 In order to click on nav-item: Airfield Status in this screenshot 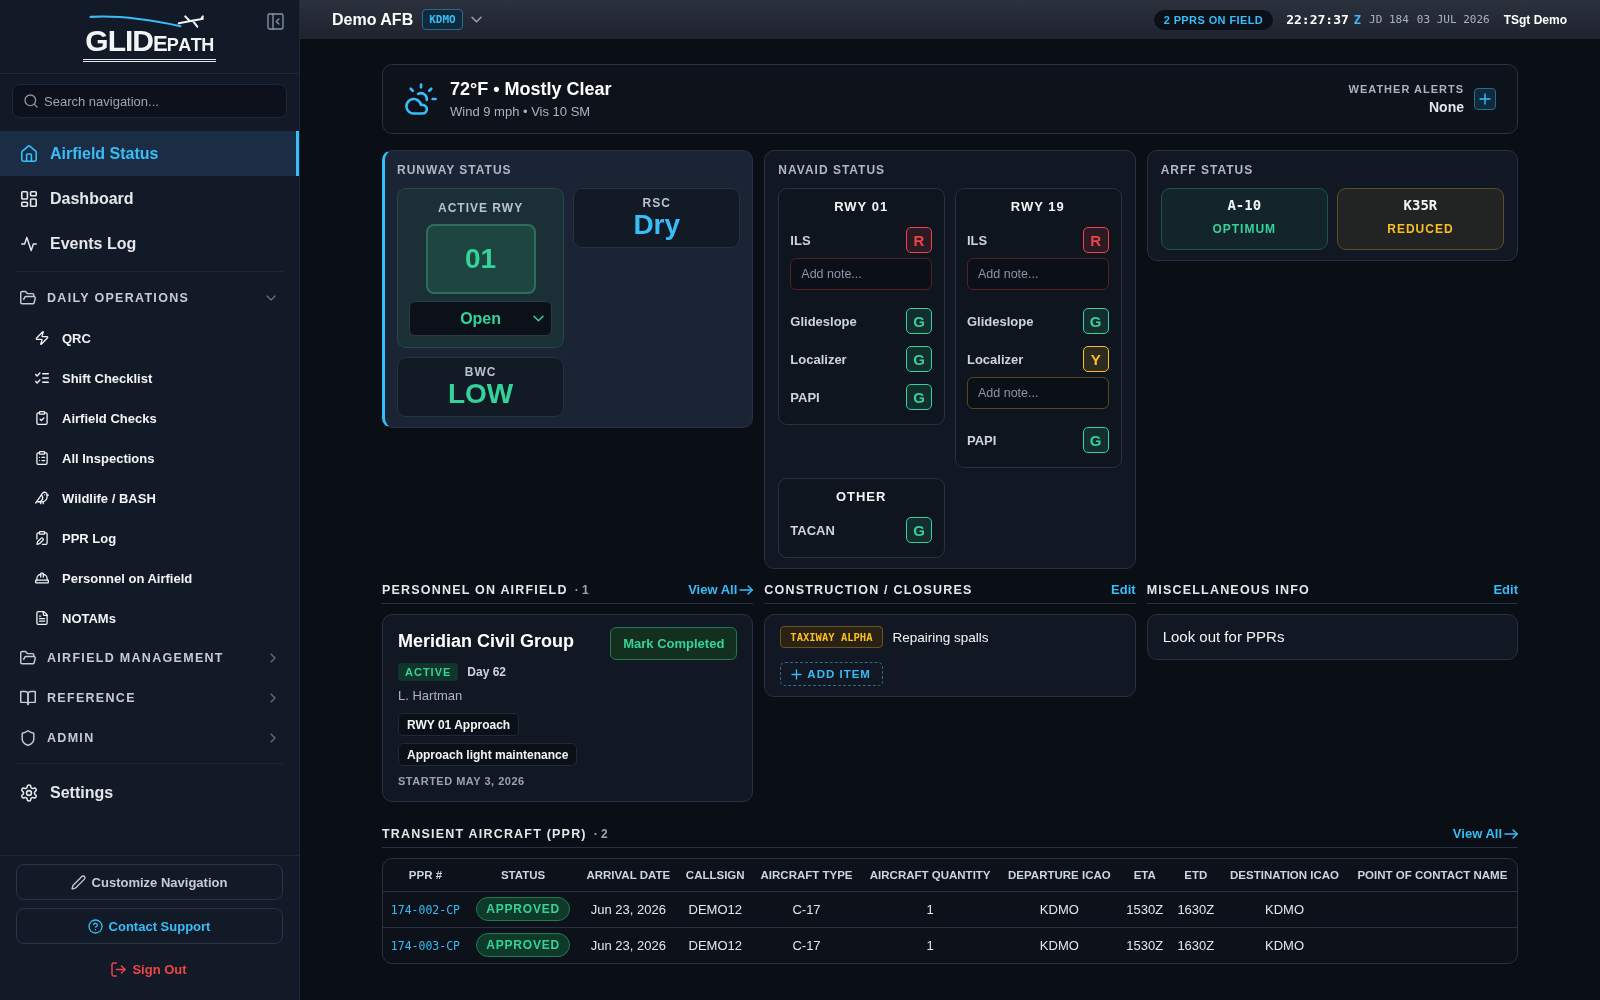, I will do `click(149, 153)`.